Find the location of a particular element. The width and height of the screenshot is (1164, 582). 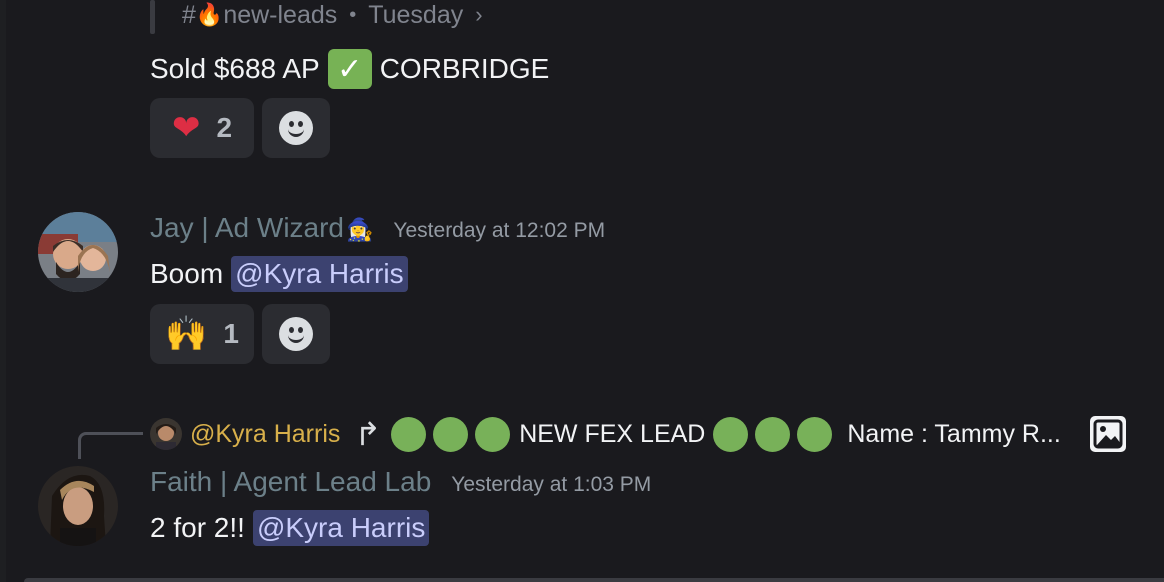

forward-day: Tuesday is located at coordinates (416, 14).